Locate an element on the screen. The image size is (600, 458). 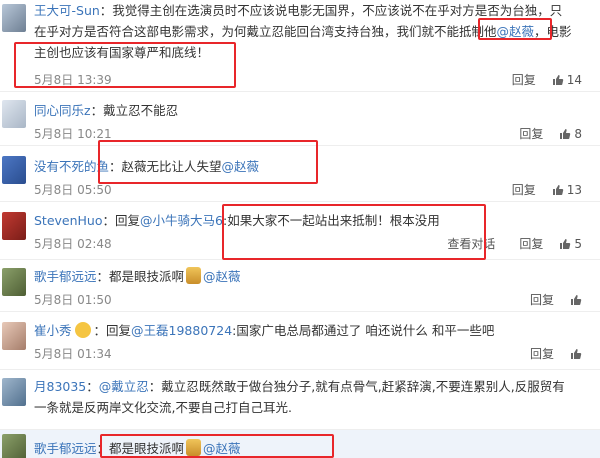
comment-text: :国家广电总局都通过了 咱还说什么 和平一些吧 is located at coordinates (363, 330).